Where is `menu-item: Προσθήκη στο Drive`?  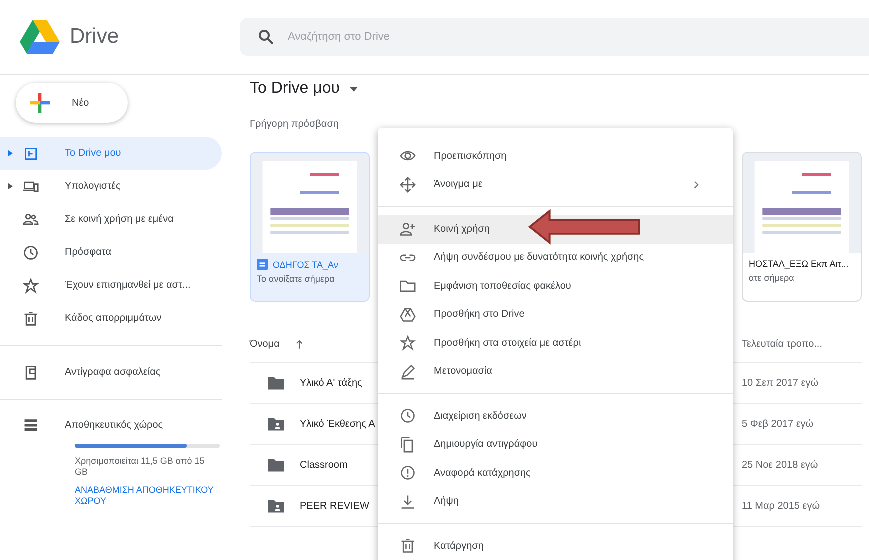
menu-item: Προσθήκη στο Drive is located at coordinates (555, 314).